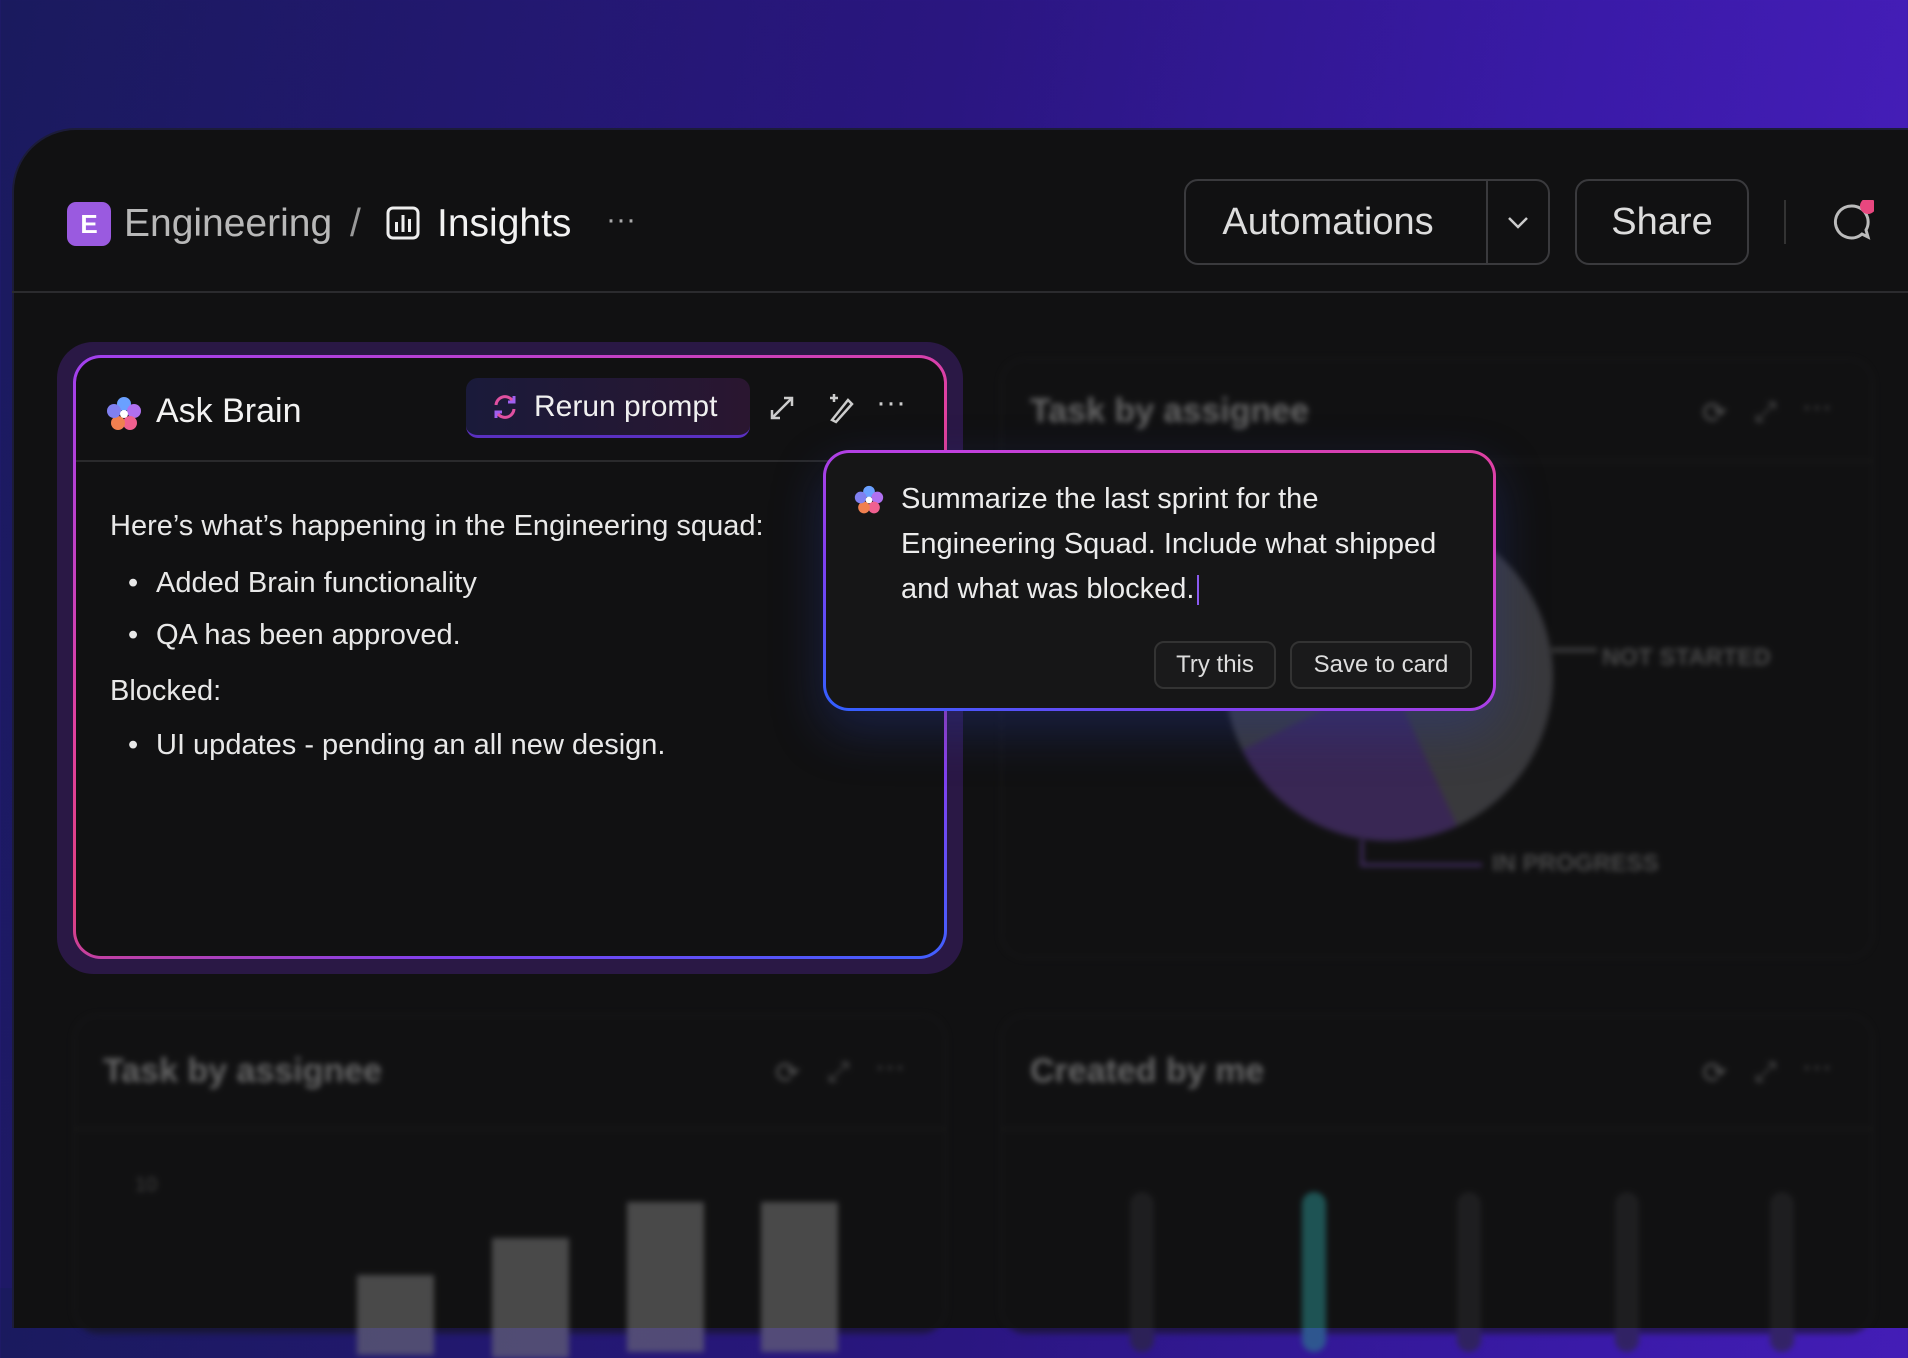  Describe the element at coordinates (403, 223) in the screenshot. I see `insights-chart-icon` at that location.